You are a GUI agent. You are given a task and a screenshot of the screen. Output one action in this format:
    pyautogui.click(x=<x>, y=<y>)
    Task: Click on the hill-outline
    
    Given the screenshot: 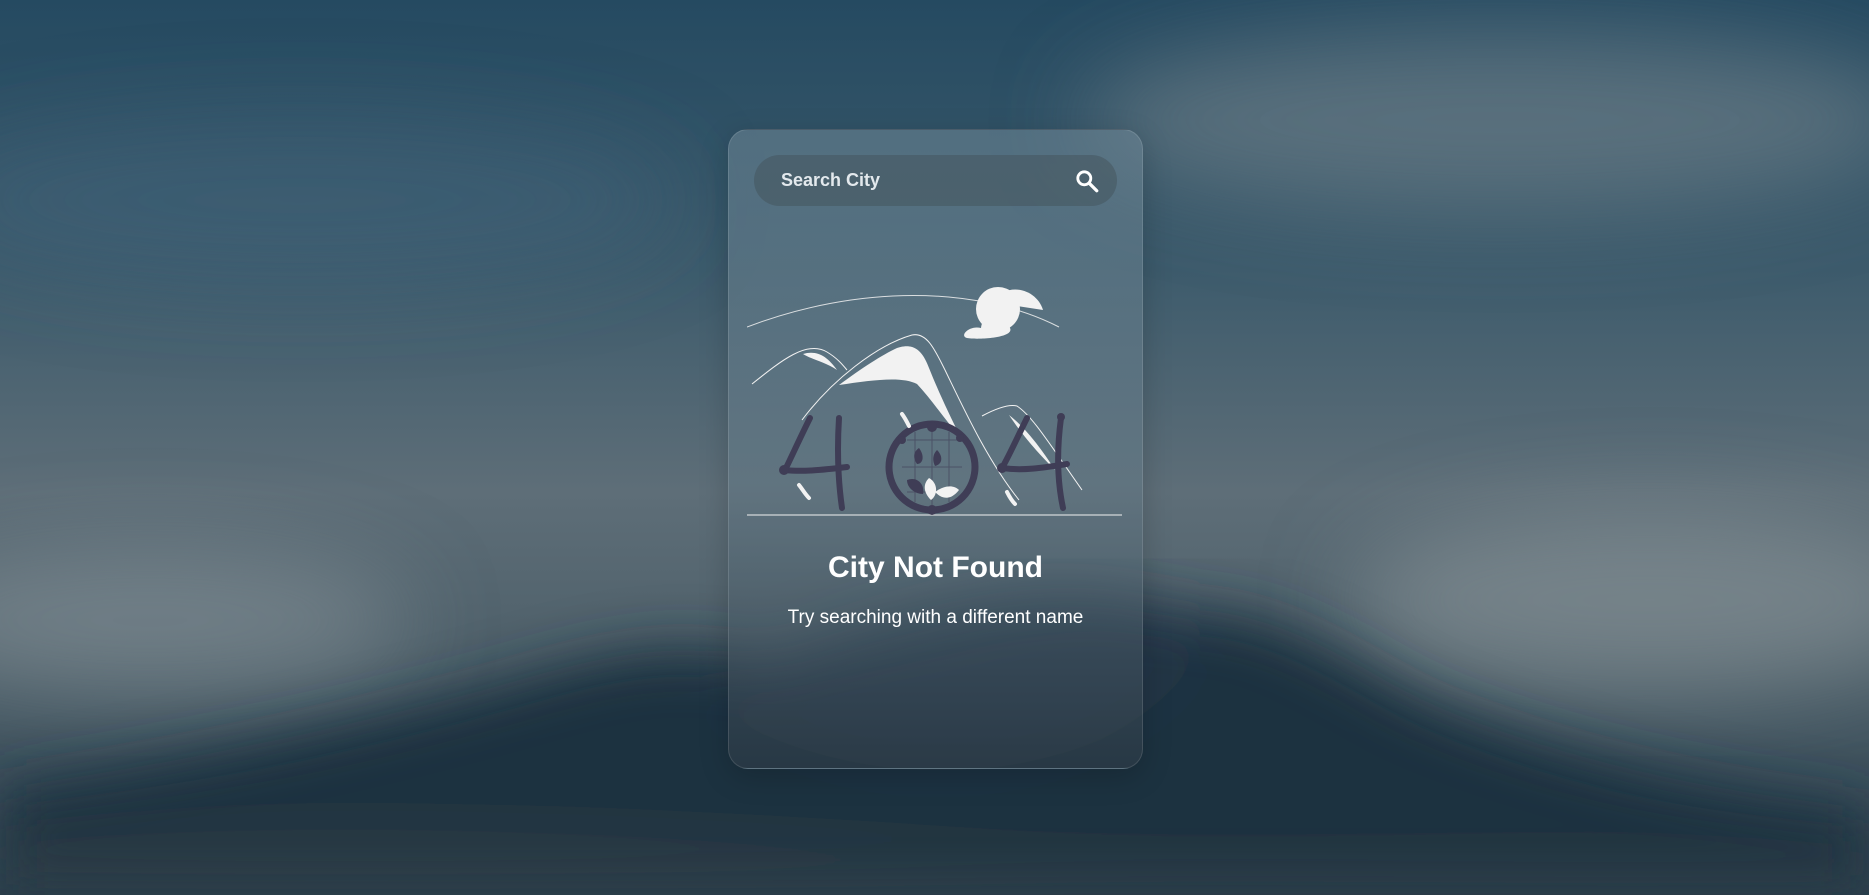 What is the action you would take?
    pyautogui.click(x=1032, y=448)
    